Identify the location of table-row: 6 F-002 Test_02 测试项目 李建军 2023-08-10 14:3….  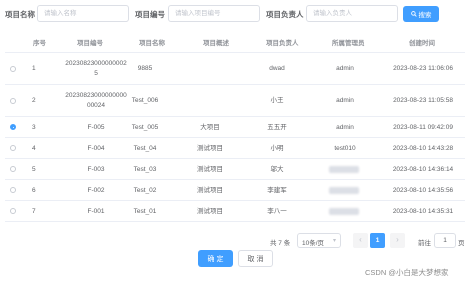
(235, 190).